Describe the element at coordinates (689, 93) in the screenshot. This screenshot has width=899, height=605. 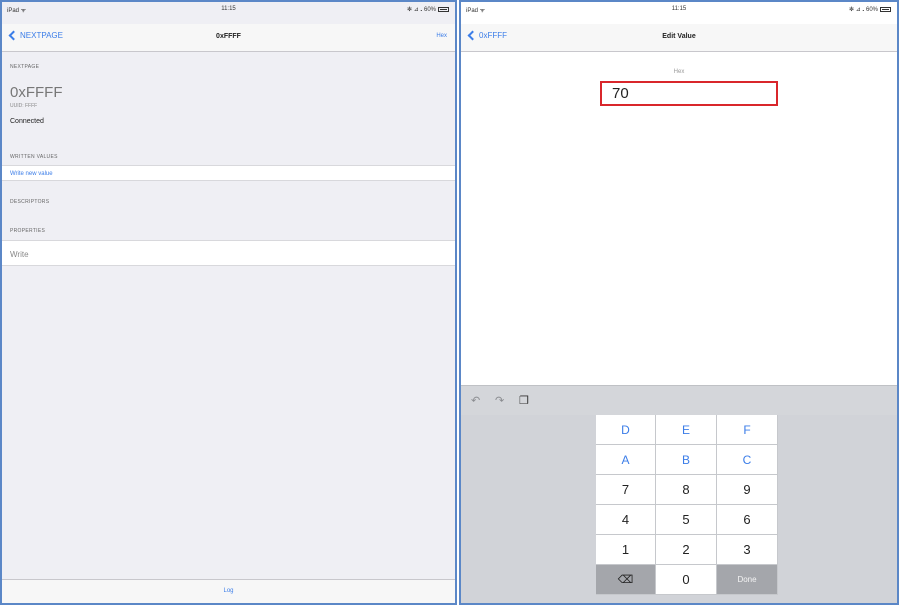
I see `hex-value-input` at that location.